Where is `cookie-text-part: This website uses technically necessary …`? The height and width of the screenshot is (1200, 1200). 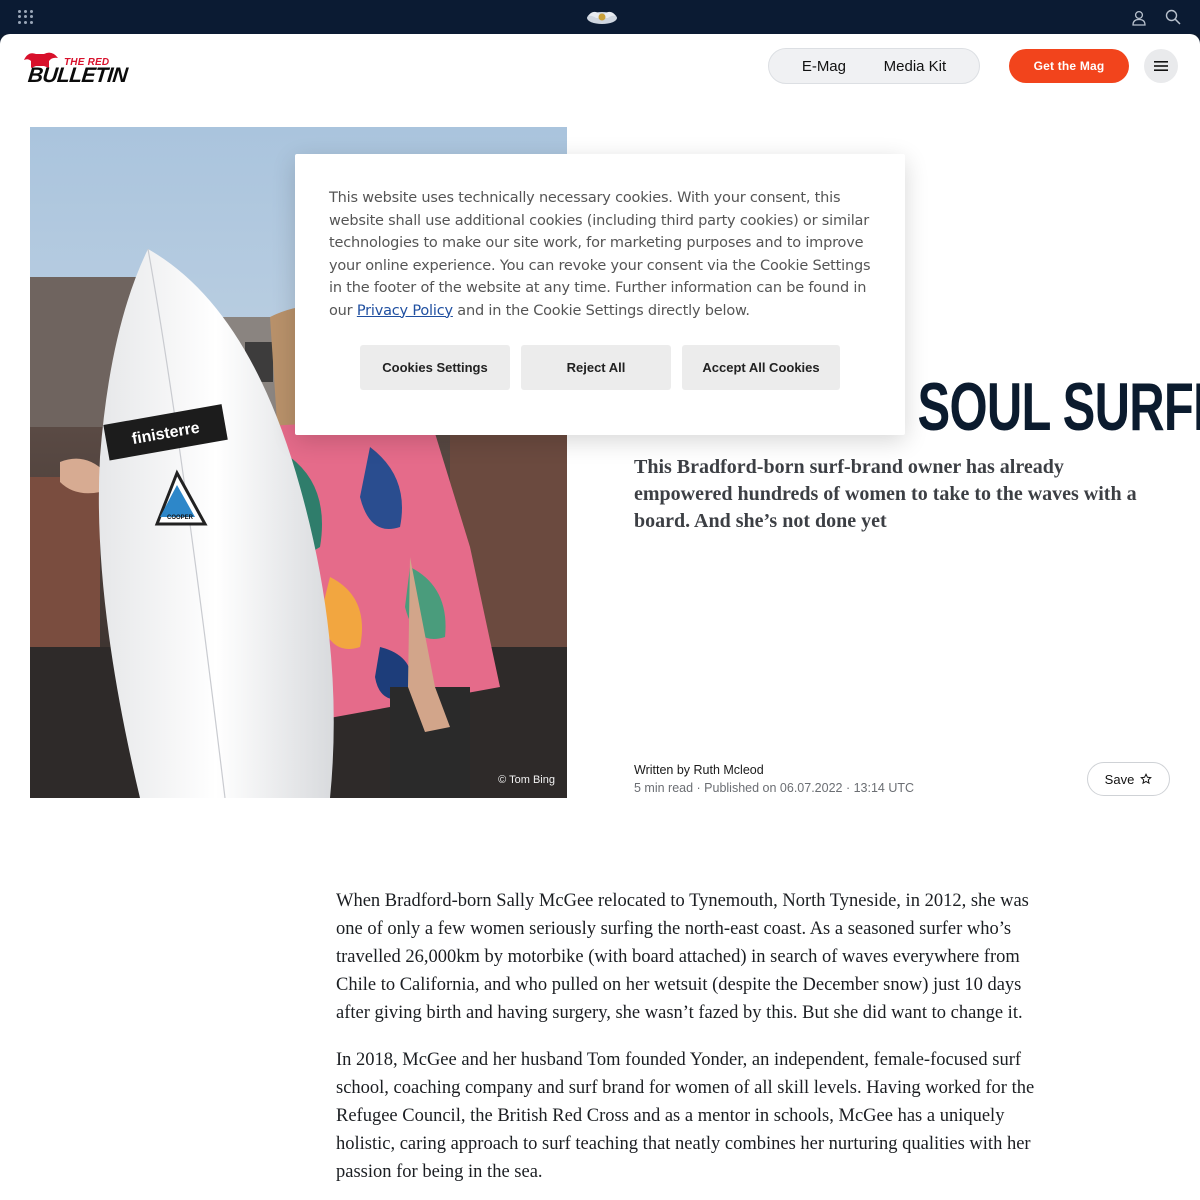 cookie-text-part: This website uses technically necessary … is located at coordinates (600, 254).